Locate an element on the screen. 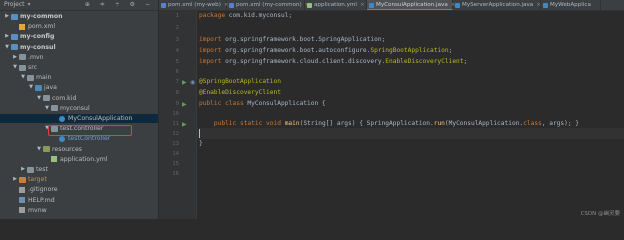 The height and width of the screenshot is (240, 624). chevron-down-icon: ▾ is located at coordinates (29, 4).